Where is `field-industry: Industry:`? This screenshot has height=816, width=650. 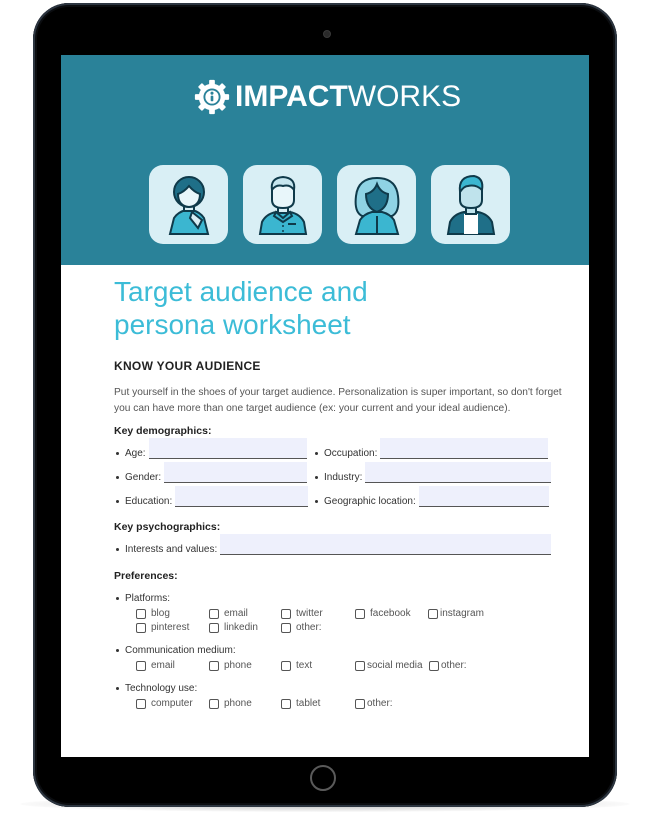
field-industry: Industry: is located at coordinates (432, 472).